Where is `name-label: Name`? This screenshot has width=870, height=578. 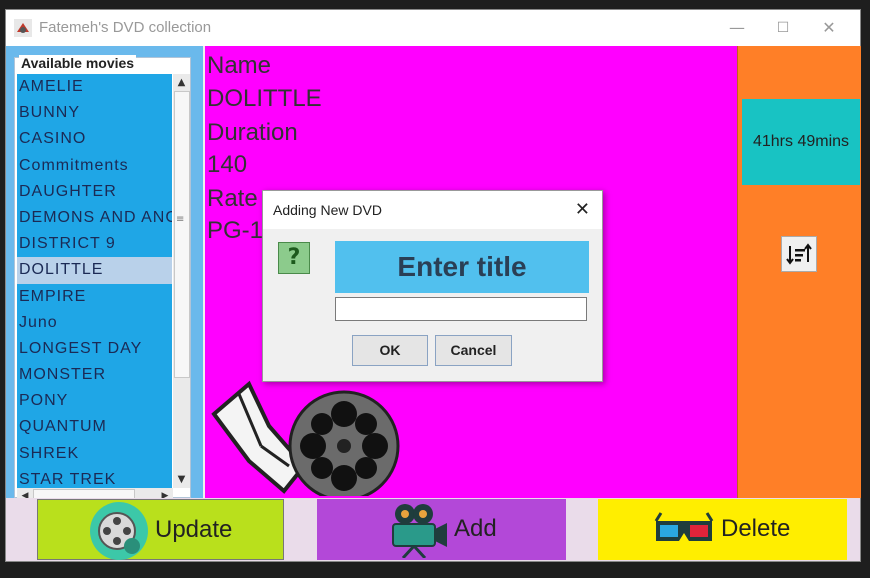
name-label: Name is located at coordinates (239, 65).